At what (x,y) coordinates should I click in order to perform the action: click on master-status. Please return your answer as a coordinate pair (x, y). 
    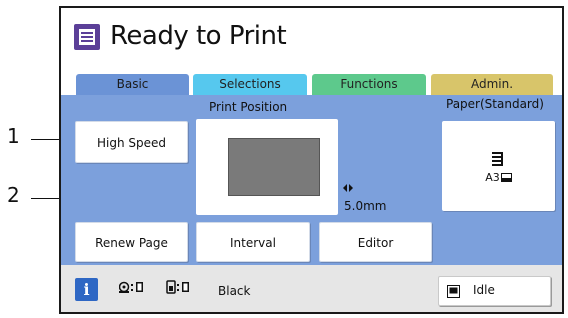
    Looking at the image, I should click on (131, 289).